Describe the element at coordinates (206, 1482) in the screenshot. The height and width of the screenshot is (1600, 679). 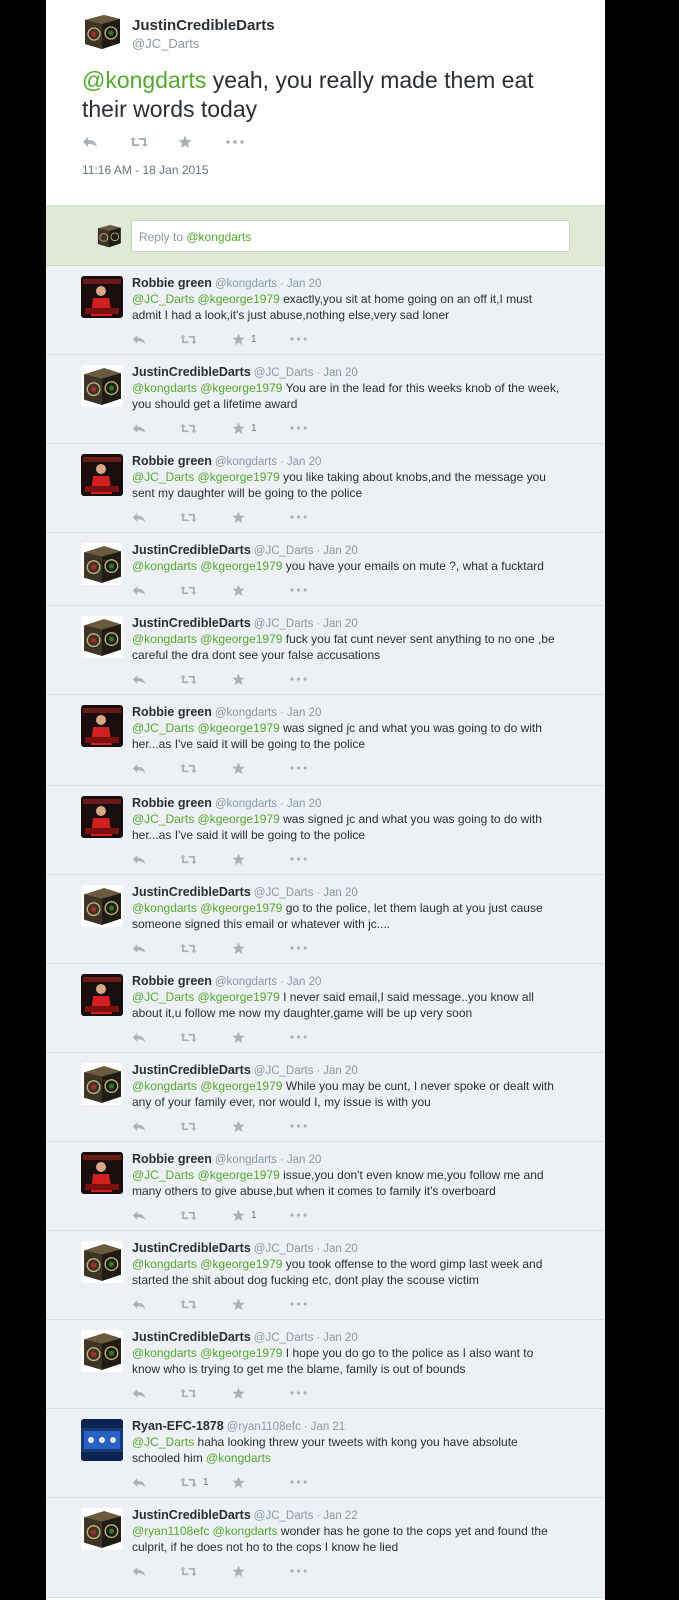
I see `retweet-icon: 1` at that location.